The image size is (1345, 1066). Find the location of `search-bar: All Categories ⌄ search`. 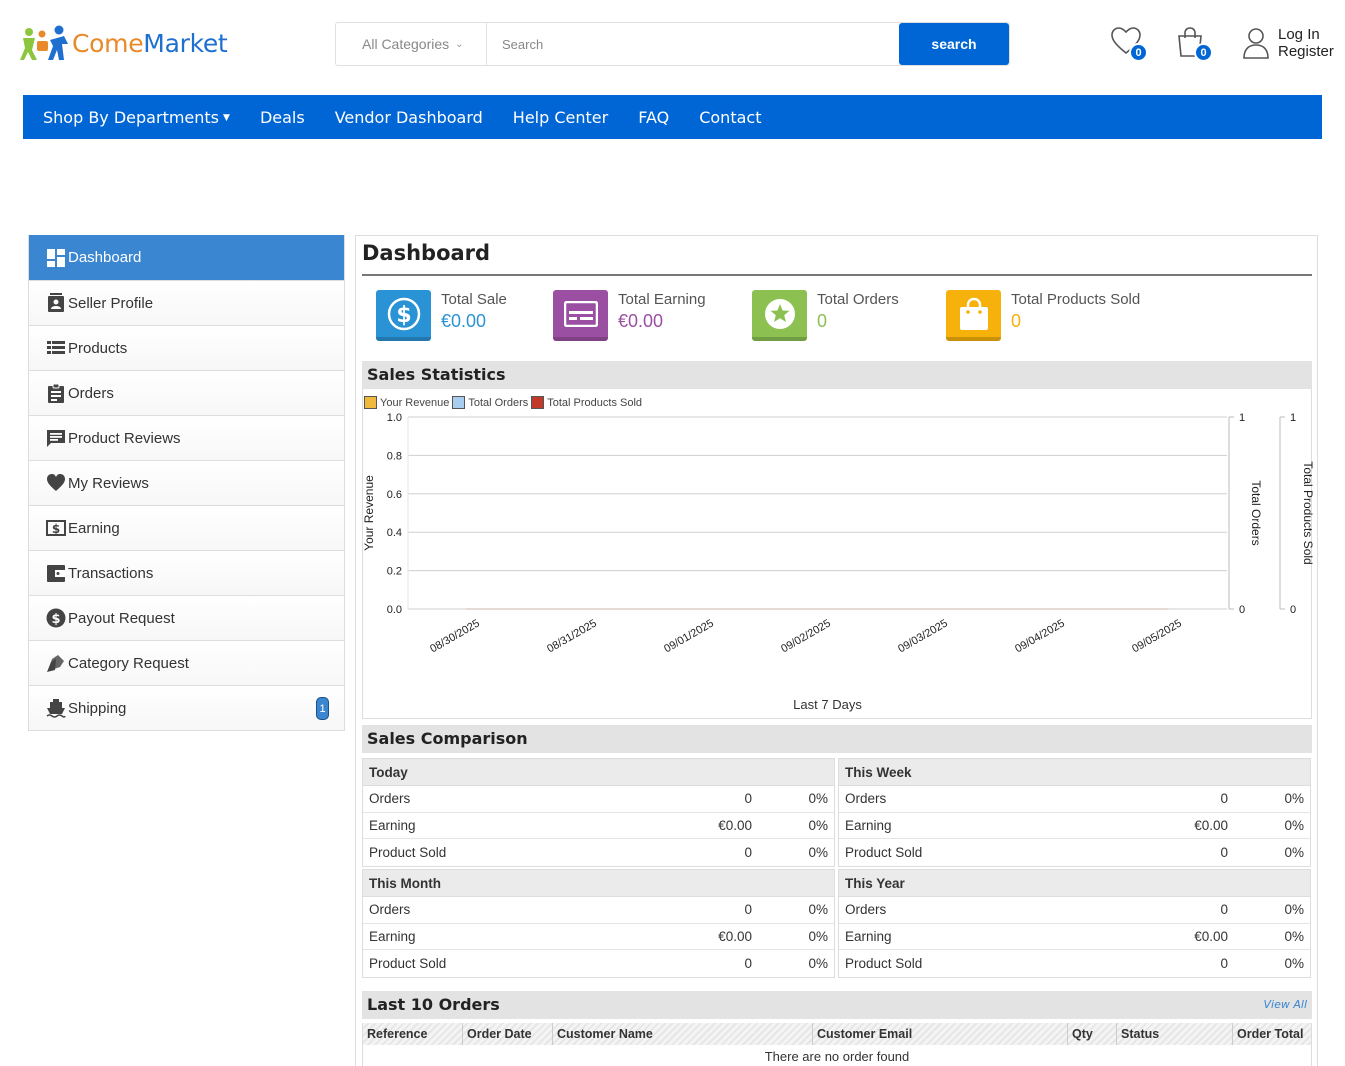

search-bar: All Categories ⌄ search is located at coordinates (672, 44).